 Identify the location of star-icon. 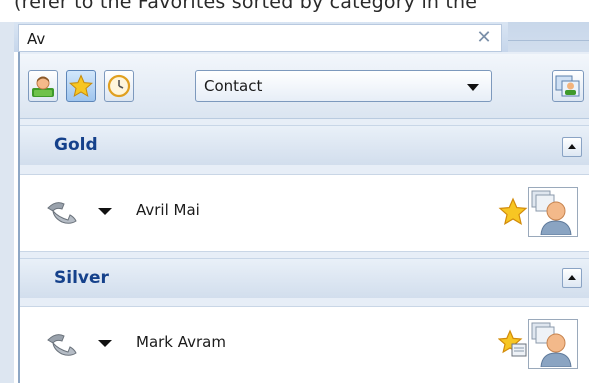
(81, 86).